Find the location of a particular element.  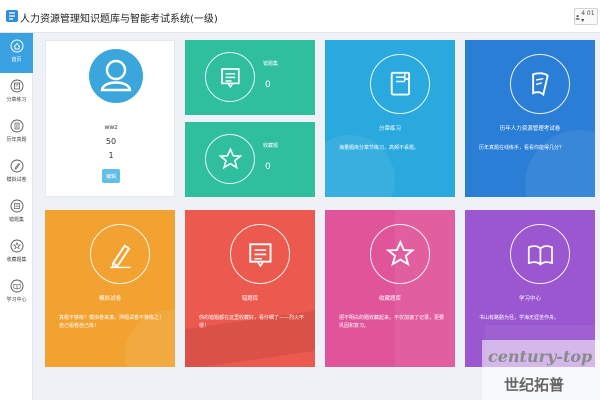

tile-title: 分章练习 is located at coordinates (389, 129).